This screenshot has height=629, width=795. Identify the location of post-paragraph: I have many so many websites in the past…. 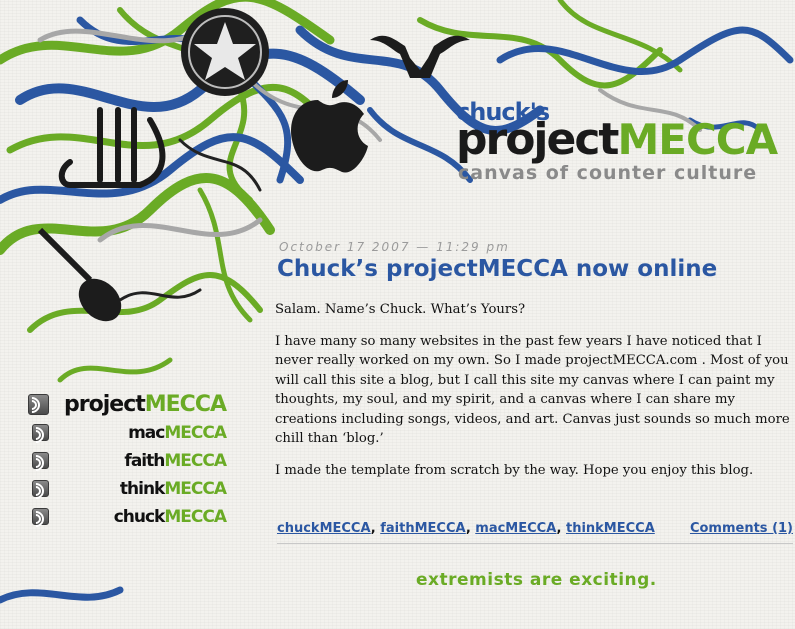
(532, 390).